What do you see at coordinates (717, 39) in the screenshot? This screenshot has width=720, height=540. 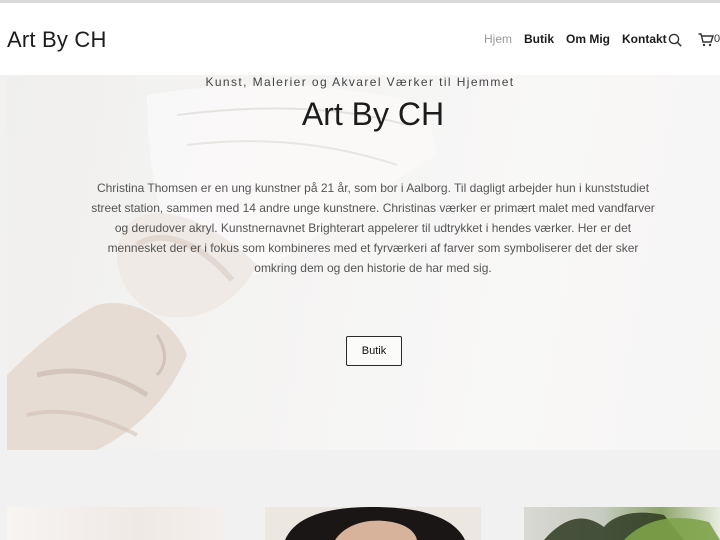 I see `cart-count: 0` at bounding box center [717, 39].